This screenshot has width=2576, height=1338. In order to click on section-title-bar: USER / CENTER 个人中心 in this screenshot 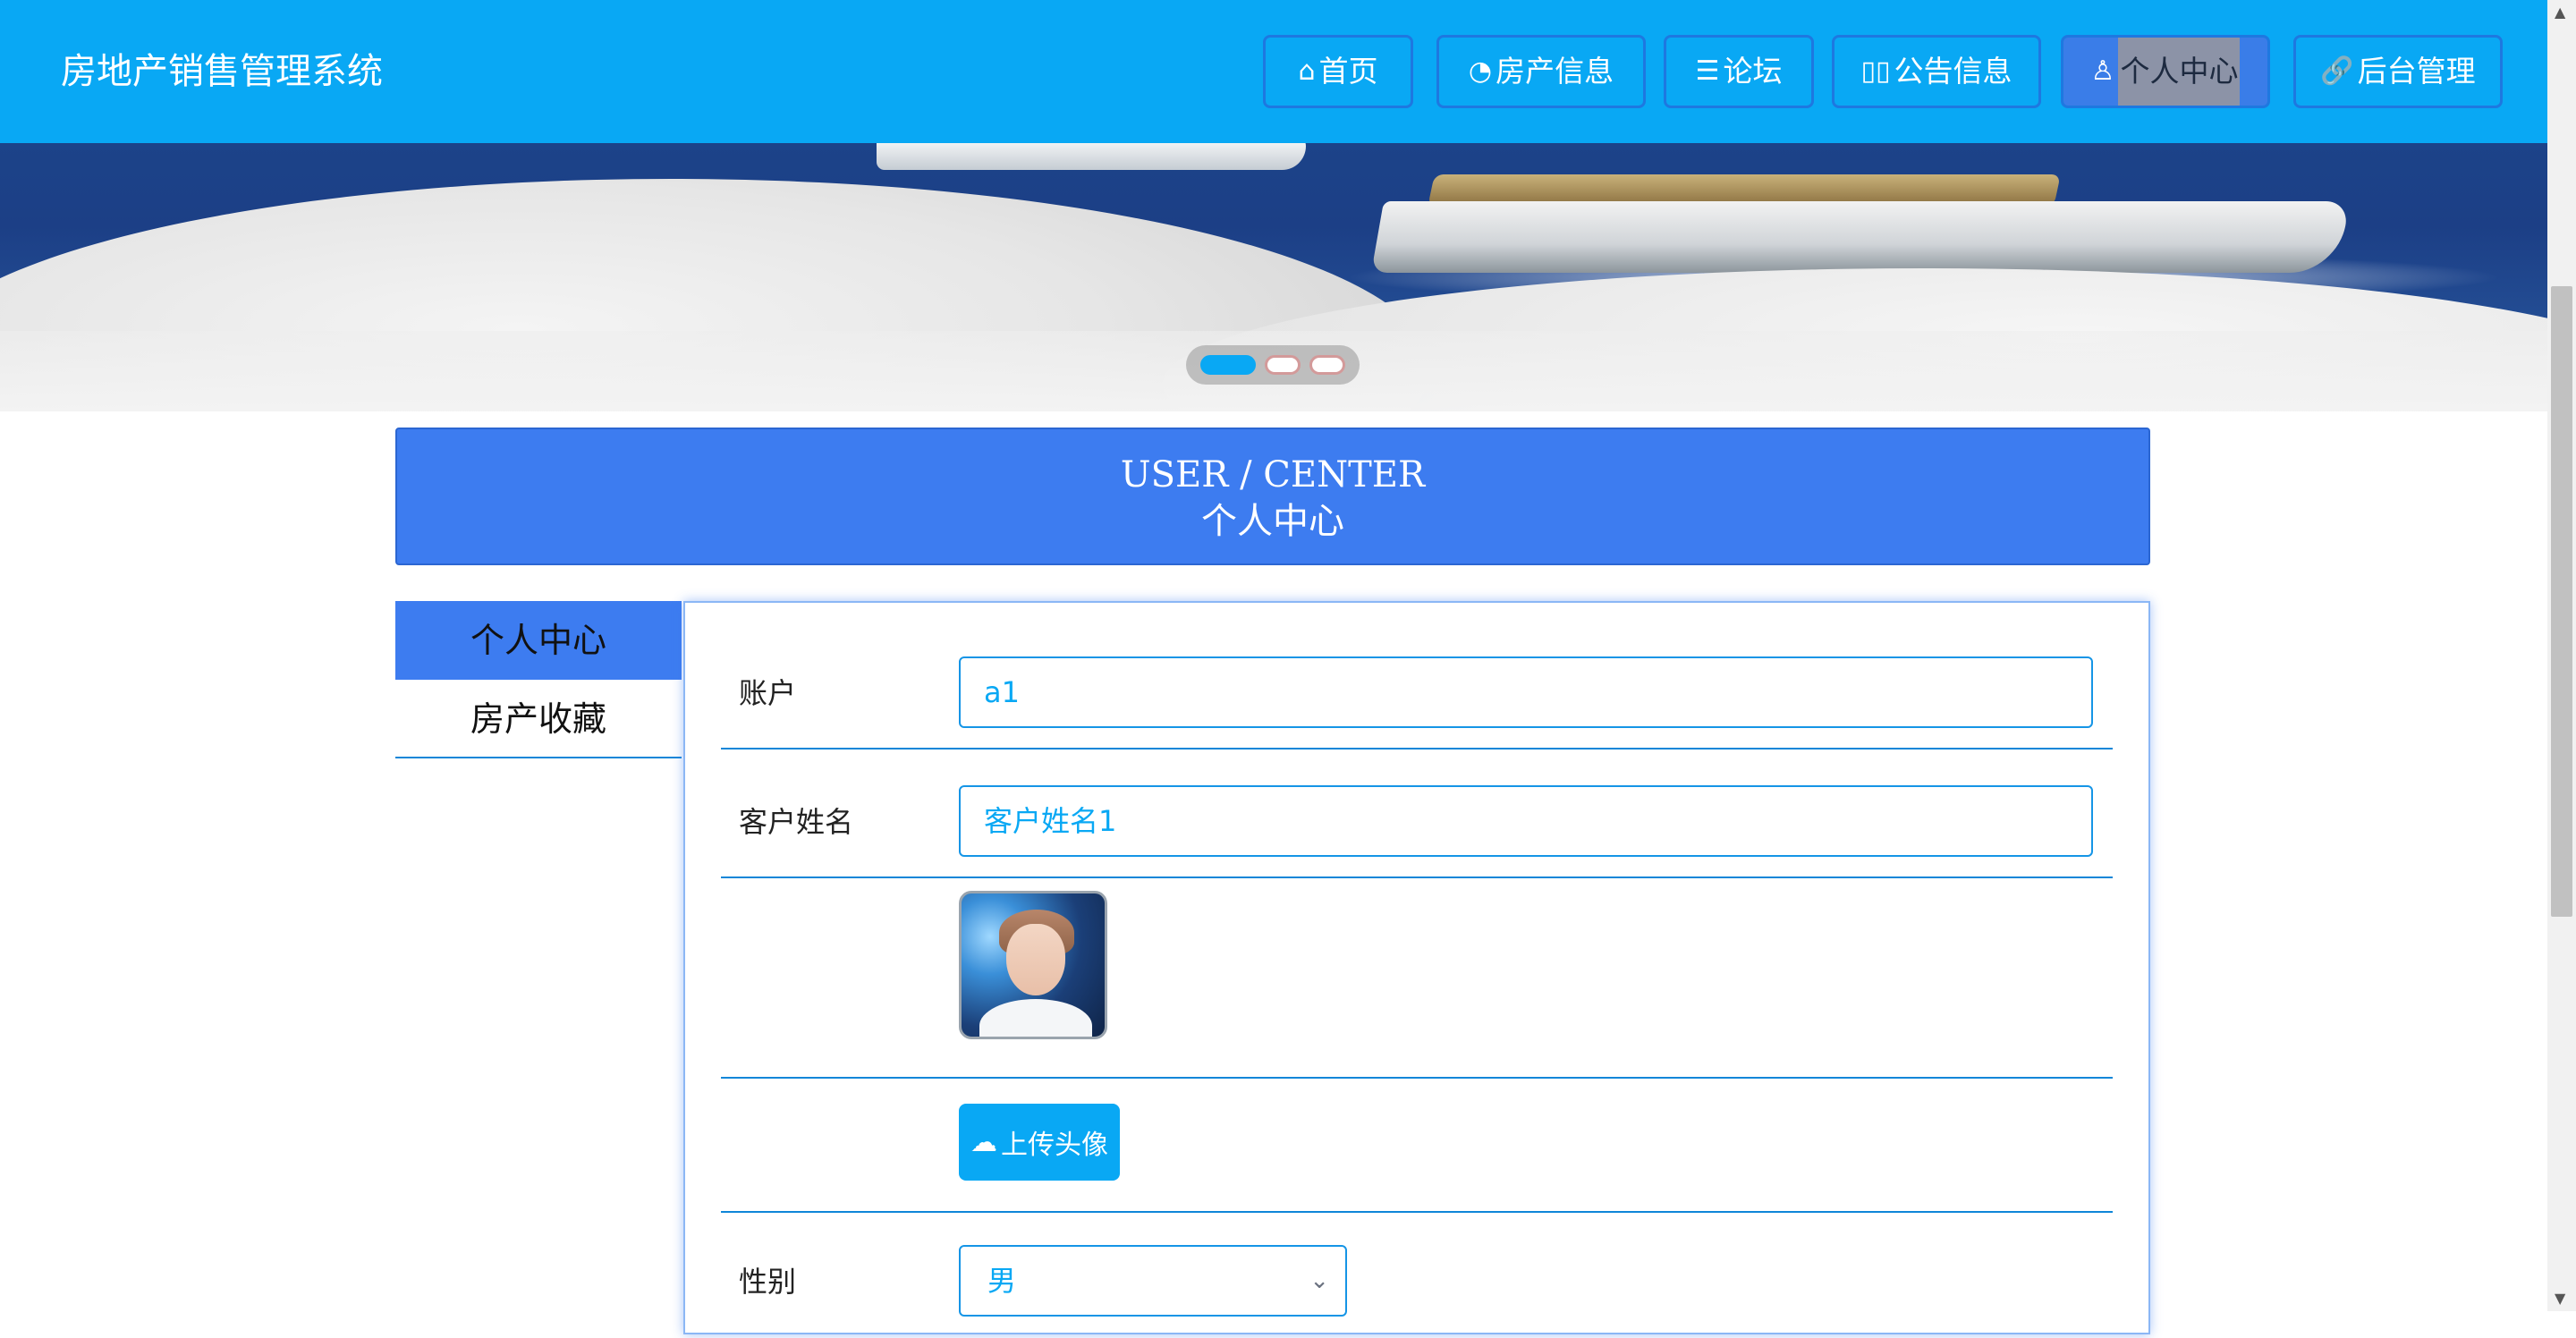, I will do `click(1272, 496)`.